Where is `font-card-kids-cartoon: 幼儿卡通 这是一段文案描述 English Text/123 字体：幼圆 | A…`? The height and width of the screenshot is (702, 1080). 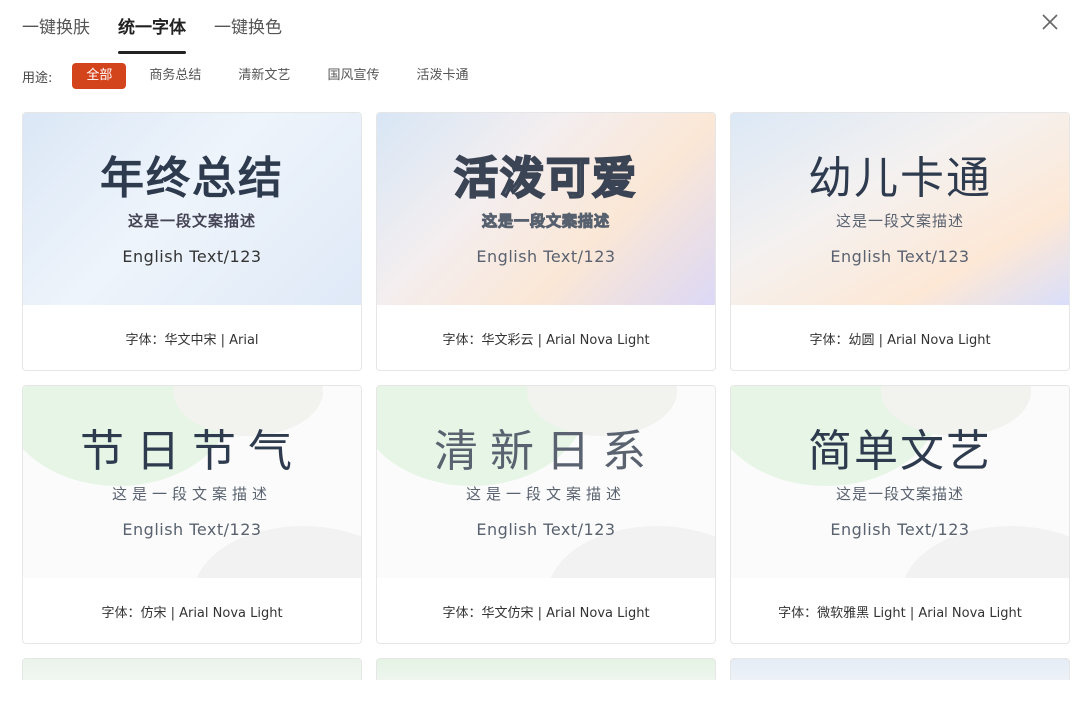 font-card-kids-cartoon: 幼儿卡通 这是一段文案描述 English Text/123 字体：幼圆 | A… is located at coordinates (900, 241).